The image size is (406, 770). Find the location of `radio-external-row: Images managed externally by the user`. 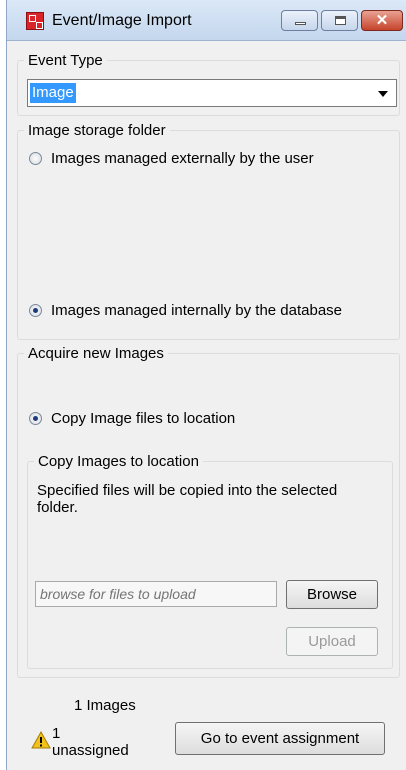

radio-external-row: Images managed externally by the user is located at coordinates (171, 158).